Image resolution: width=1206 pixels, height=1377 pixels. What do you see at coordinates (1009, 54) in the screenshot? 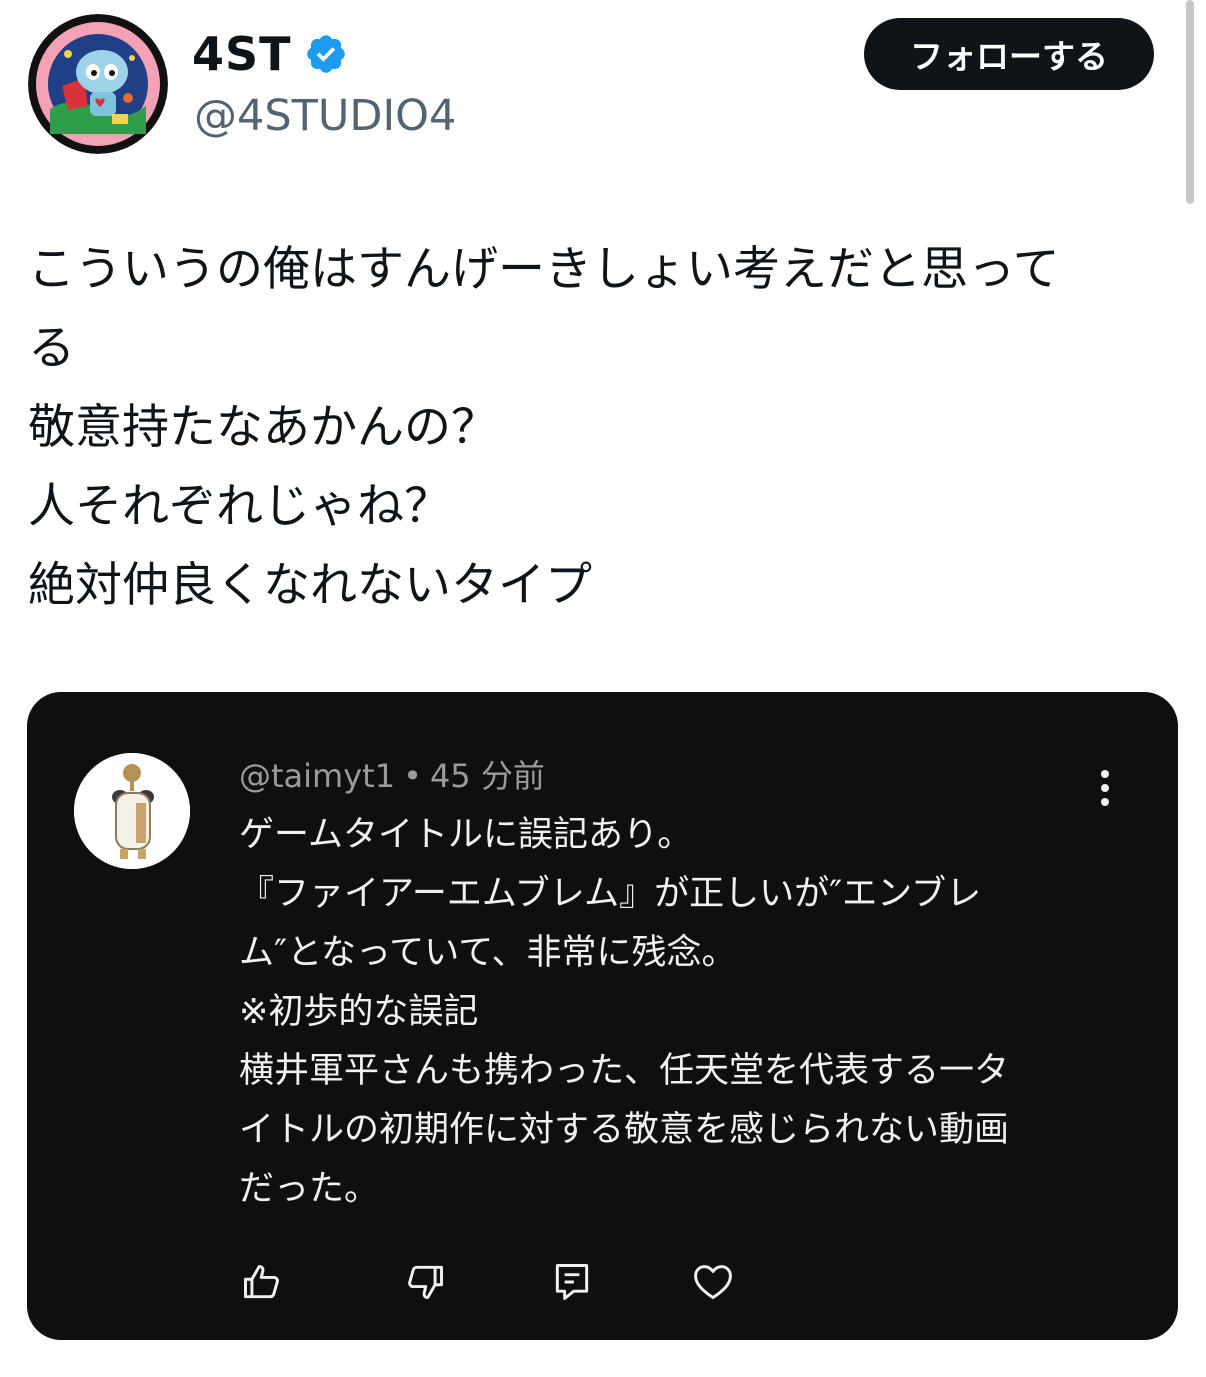
I see `follow-button: フォローする` at bounding box center [1009, 54].